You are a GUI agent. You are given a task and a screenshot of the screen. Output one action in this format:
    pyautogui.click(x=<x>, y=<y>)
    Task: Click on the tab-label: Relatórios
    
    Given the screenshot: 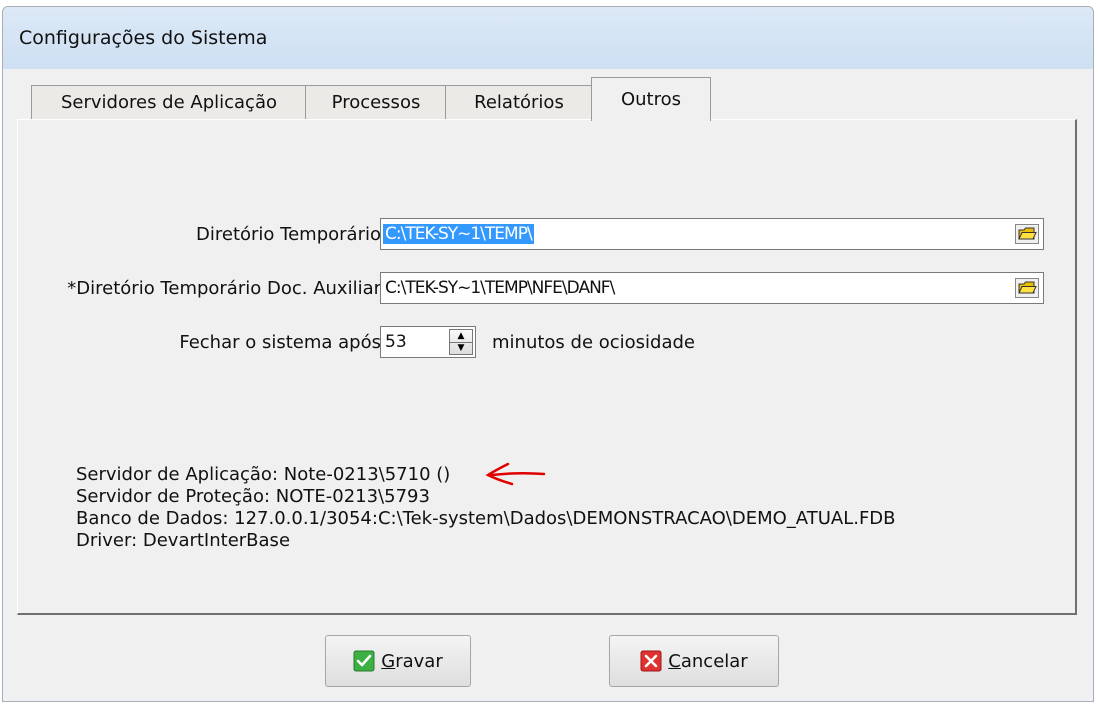 What is the action you would take?
    pyautogui.click(x=519, y=102)
    